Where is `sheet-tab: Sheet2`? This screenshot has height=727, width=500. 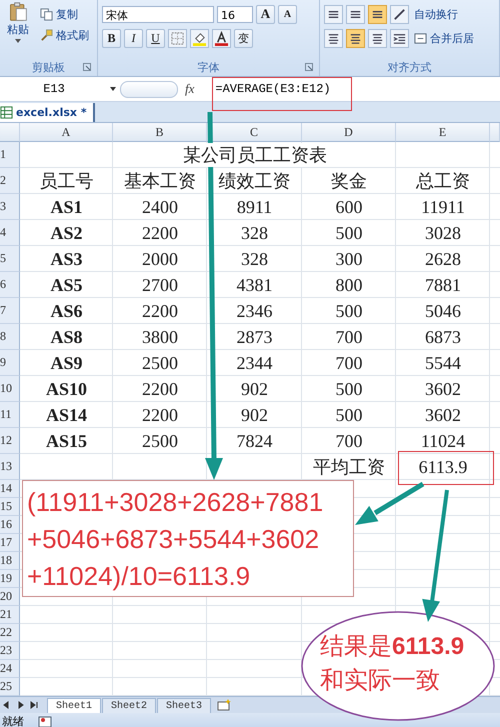 sheet-tab: Sheet2 is located at coordinates (129, 705).